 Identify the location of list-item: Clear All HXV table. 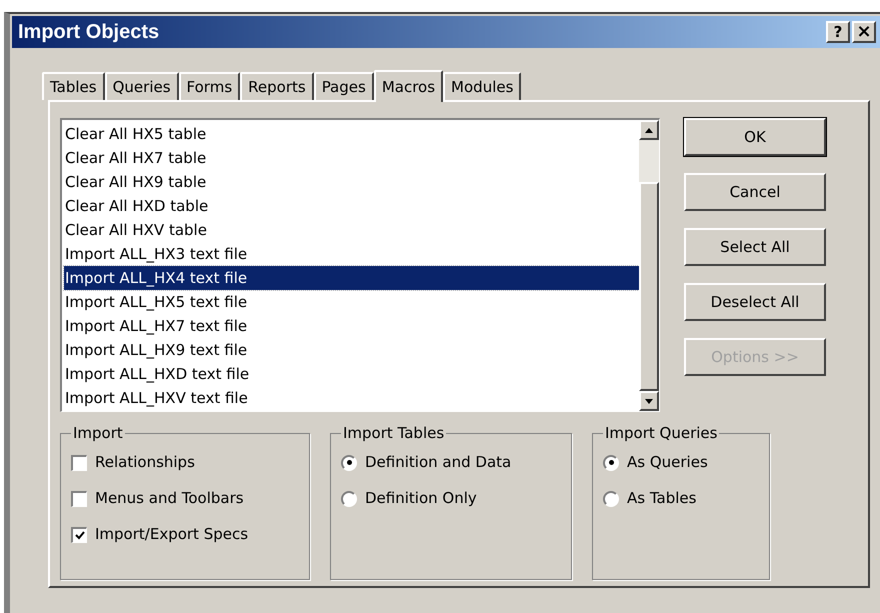
(351, 230).